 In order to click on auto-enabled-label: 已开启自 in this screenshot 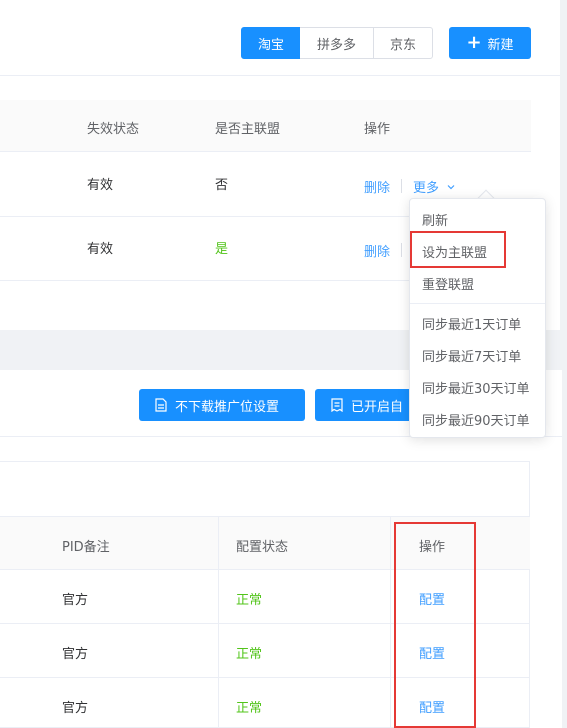, I will do `click(377, 407)`.